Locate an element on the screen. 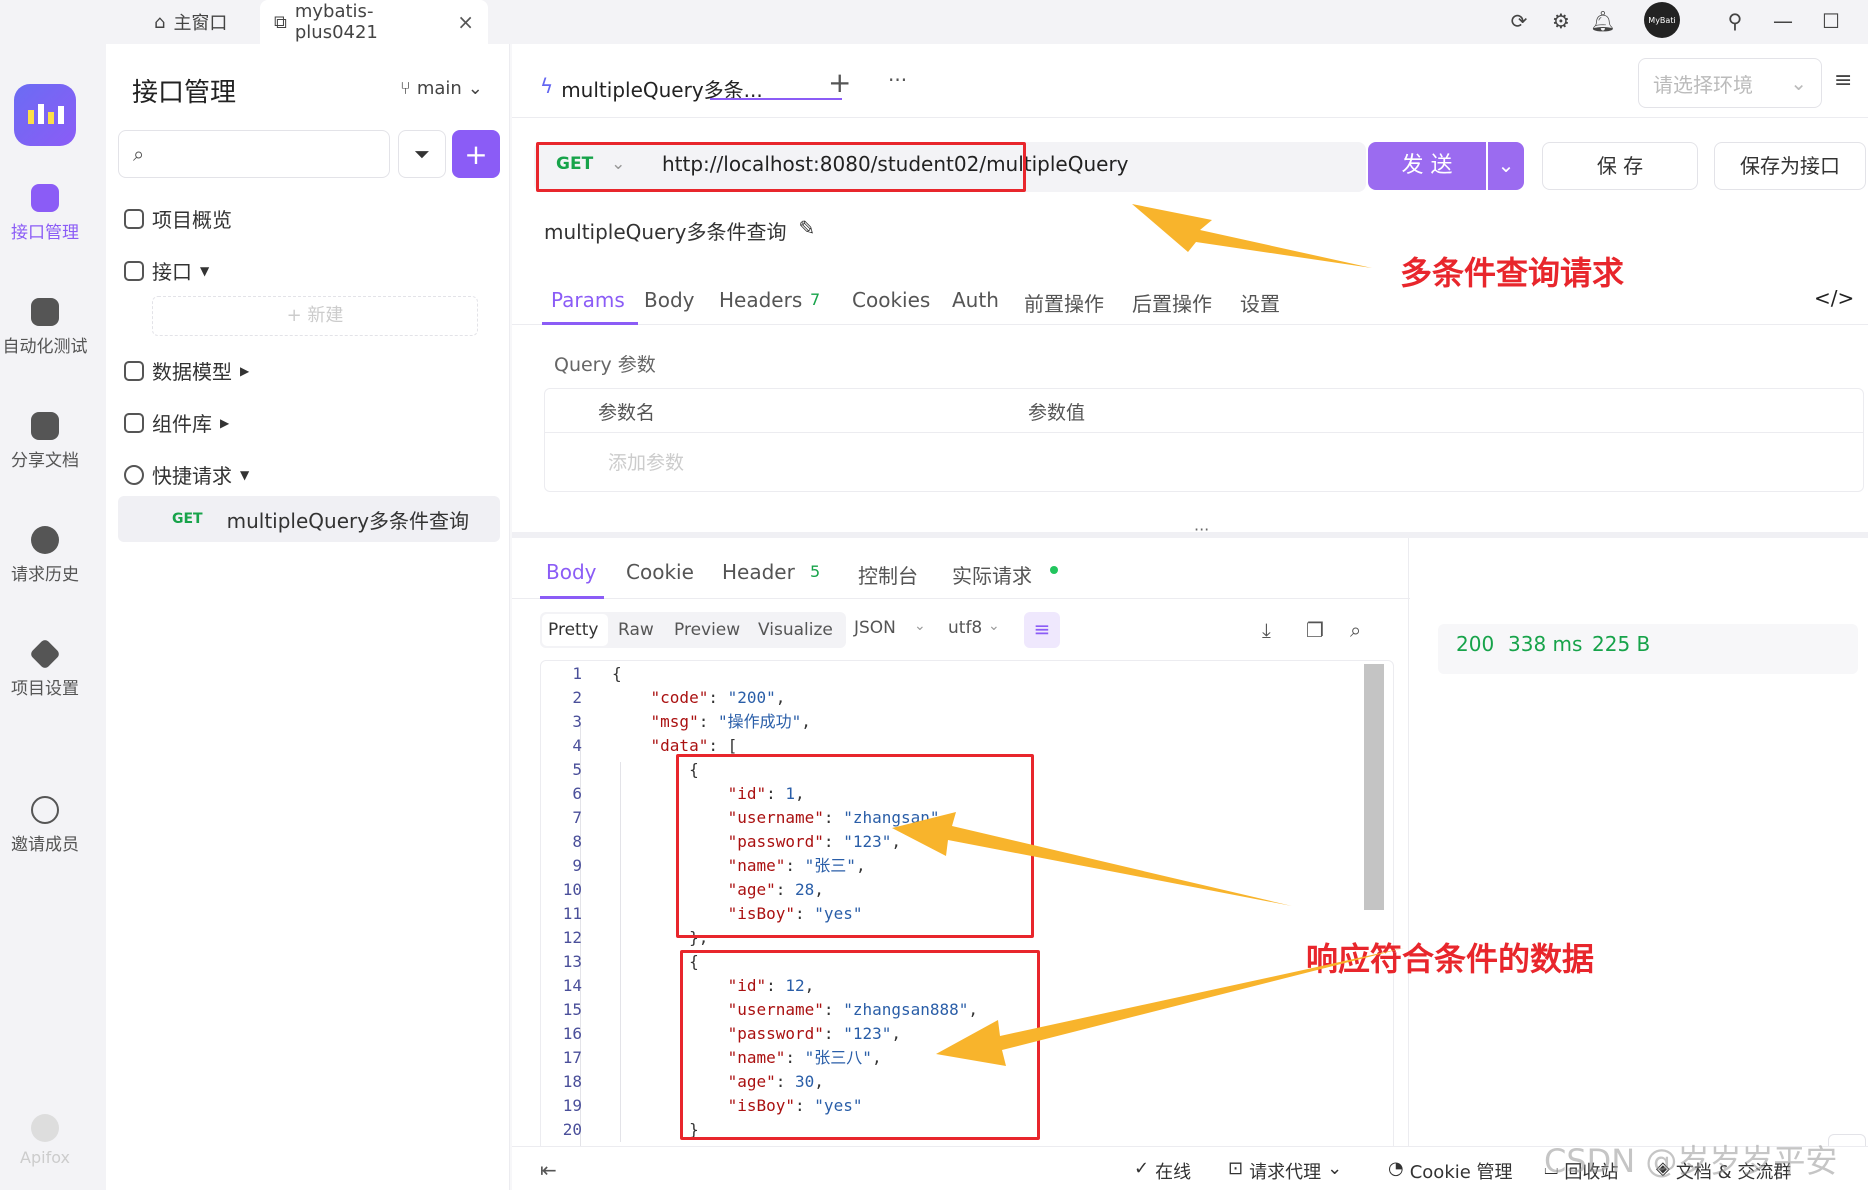  avatar: MyBati is located at coordinates (1662, 20).